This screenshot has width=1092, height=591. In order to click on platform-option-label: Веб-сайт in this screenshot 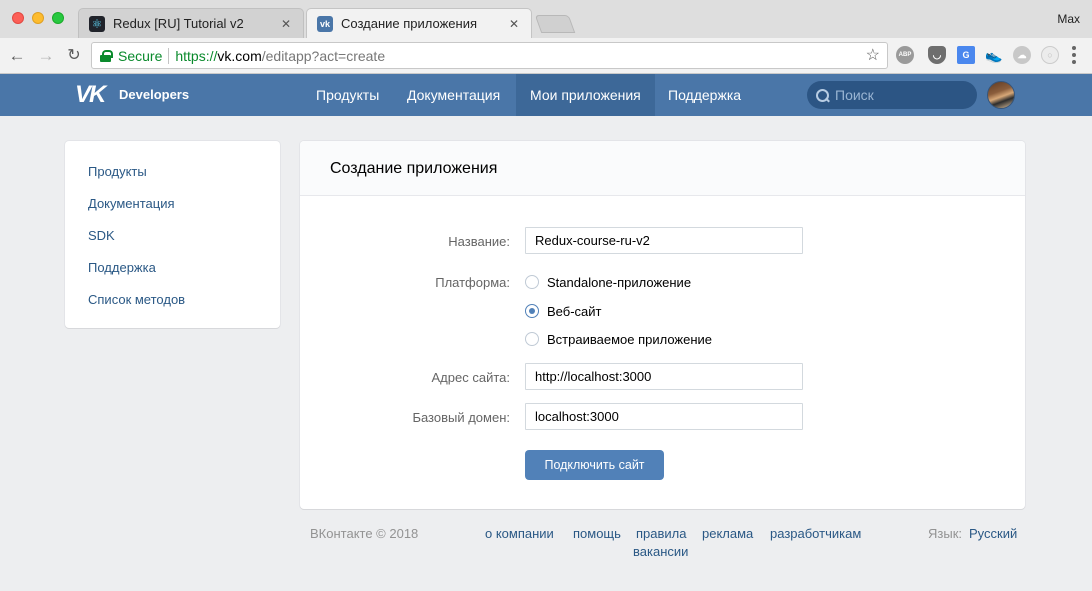, I will do `click(574, 311)`.